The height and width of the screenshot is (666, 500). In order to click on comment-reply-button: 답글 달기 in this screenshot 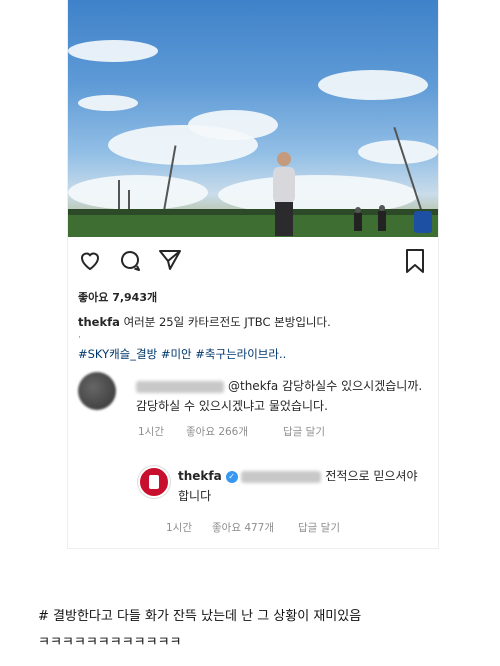, I will do `click(304, 431)`.